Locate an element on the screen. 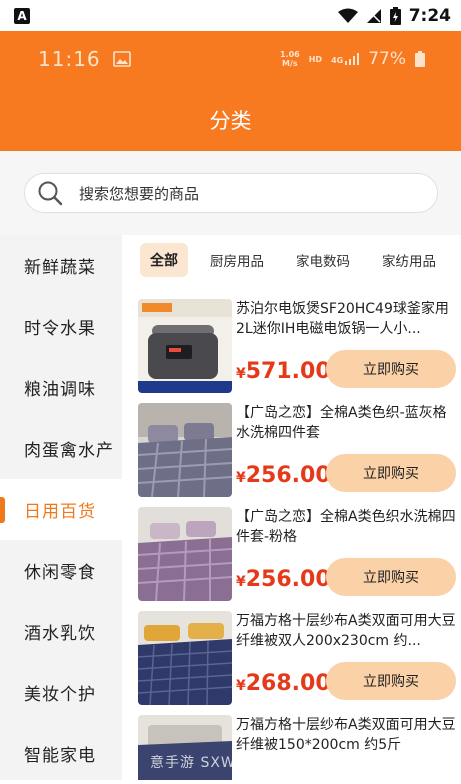  product-image-rice-cooker is located at coordinates (185, 346).